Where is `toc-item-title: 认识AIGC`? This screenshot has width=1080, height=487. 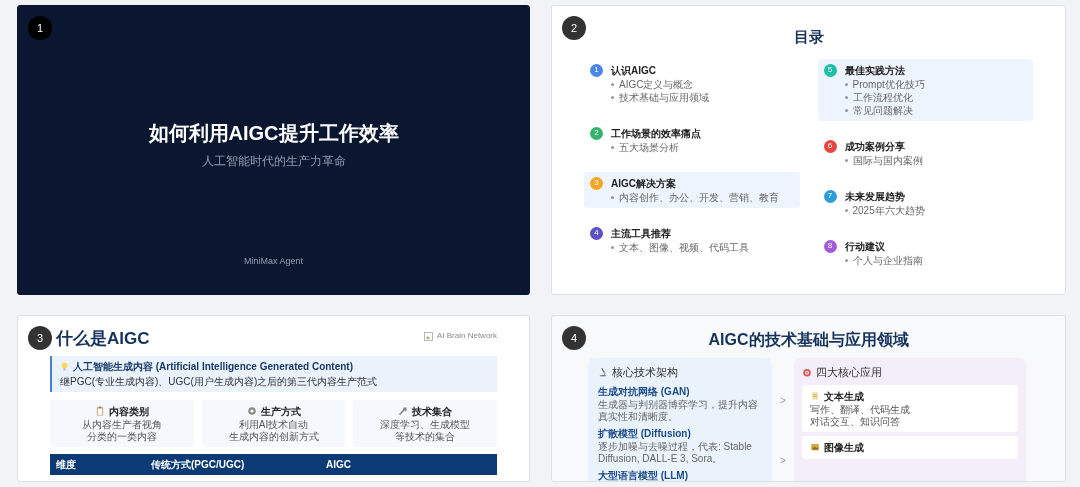 toc-item-title: 认识AIGC is located at coordinates (633, 70).